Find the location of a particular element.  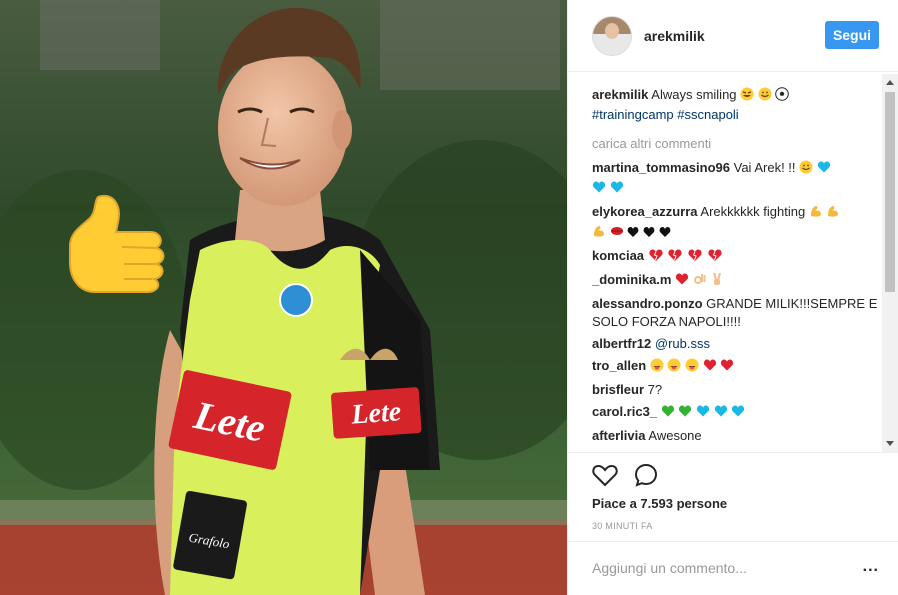

scroll-down-arrow-icon is located at coordinates (890, 443).